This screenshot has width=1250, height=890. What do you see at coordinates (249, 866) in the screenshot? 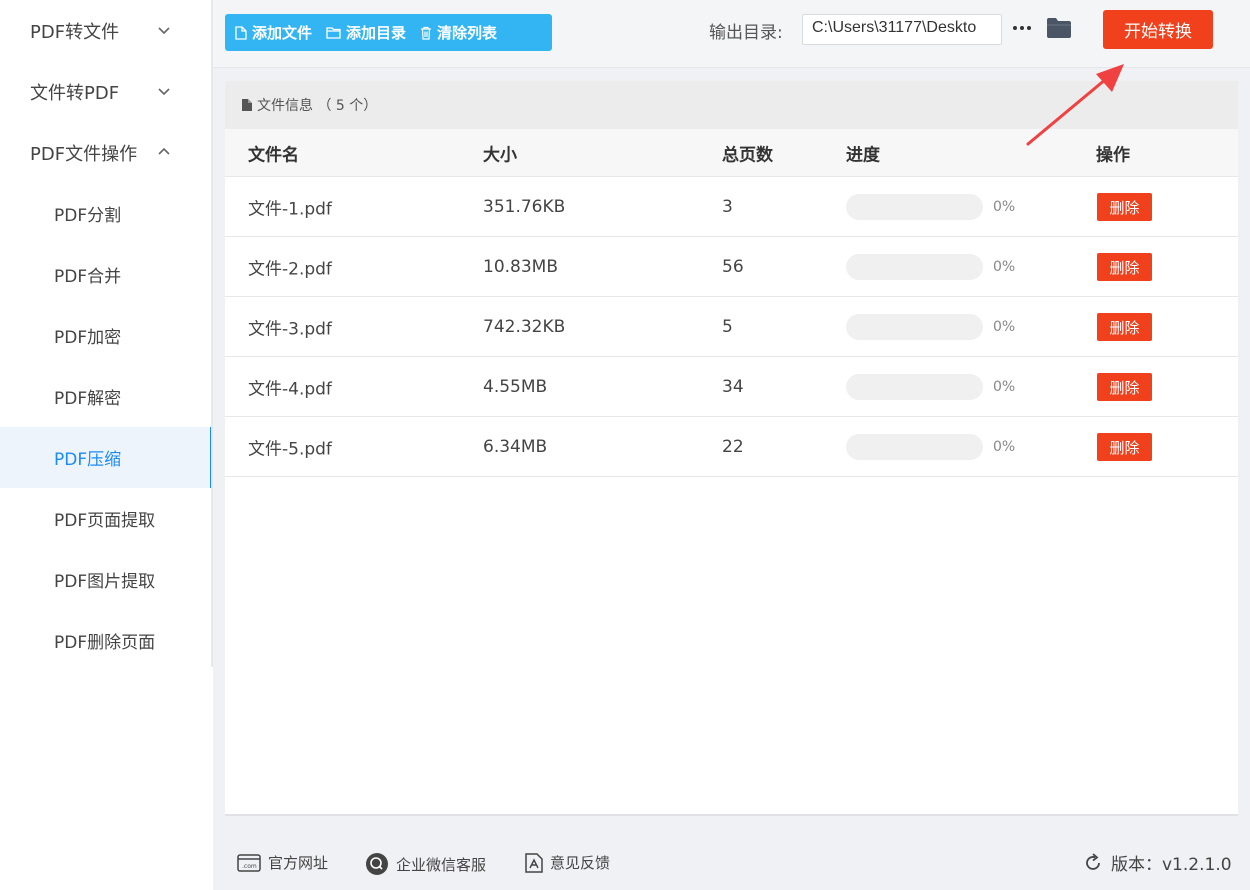
I see `svg-text: .com` at bounding box center [249, 866].